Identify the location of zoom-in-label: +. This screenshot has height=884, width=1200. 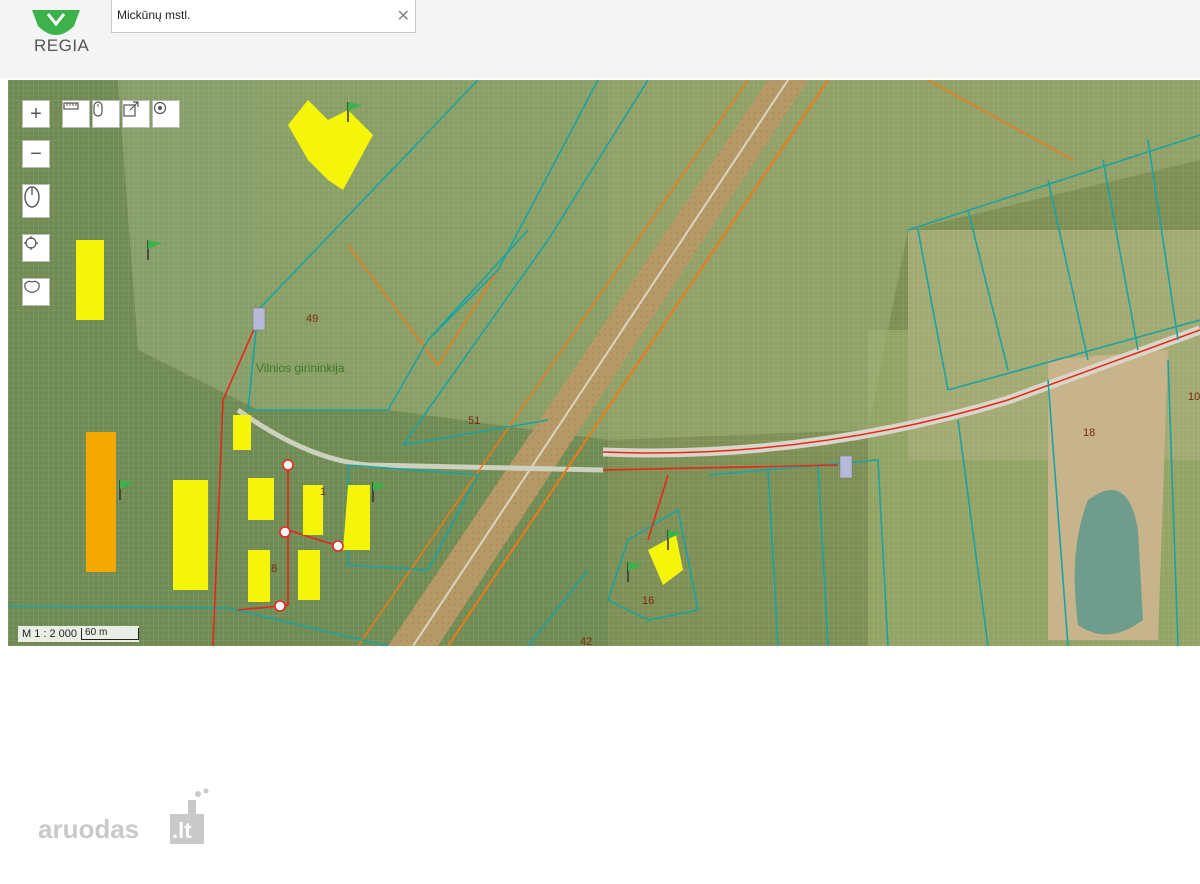
(36, 113).